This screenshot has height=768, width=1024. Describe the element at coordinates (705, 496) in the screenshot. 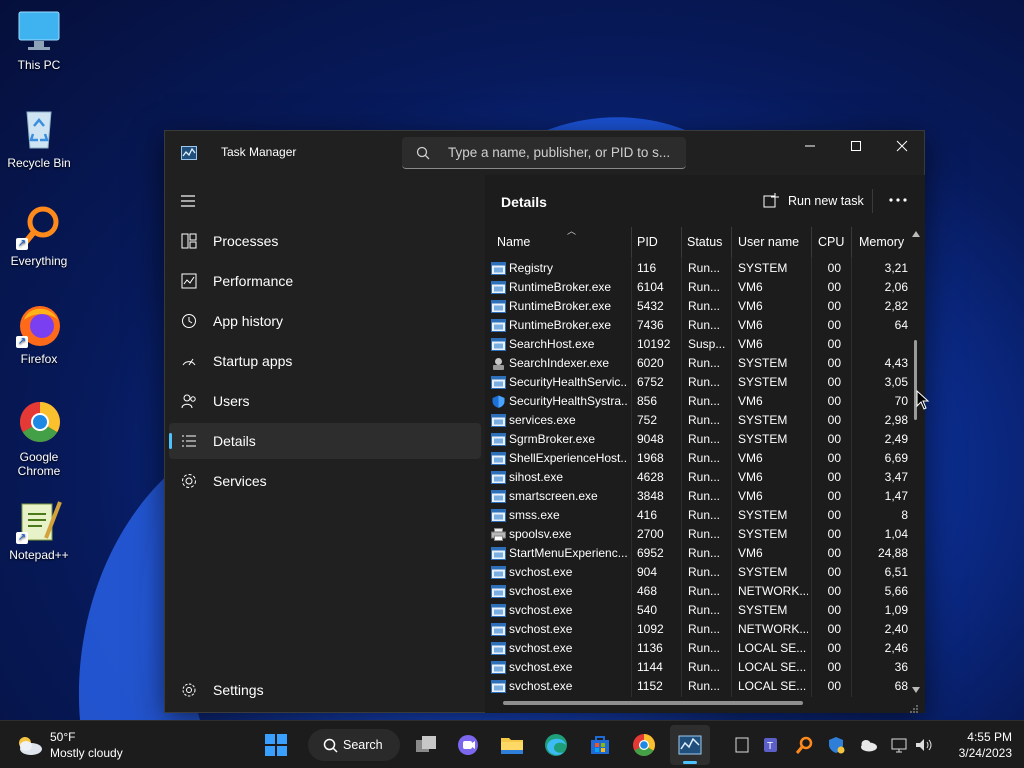

I see `table-row: smartscreen.exe 3848 Run... VM6 00 1,47` at that location.